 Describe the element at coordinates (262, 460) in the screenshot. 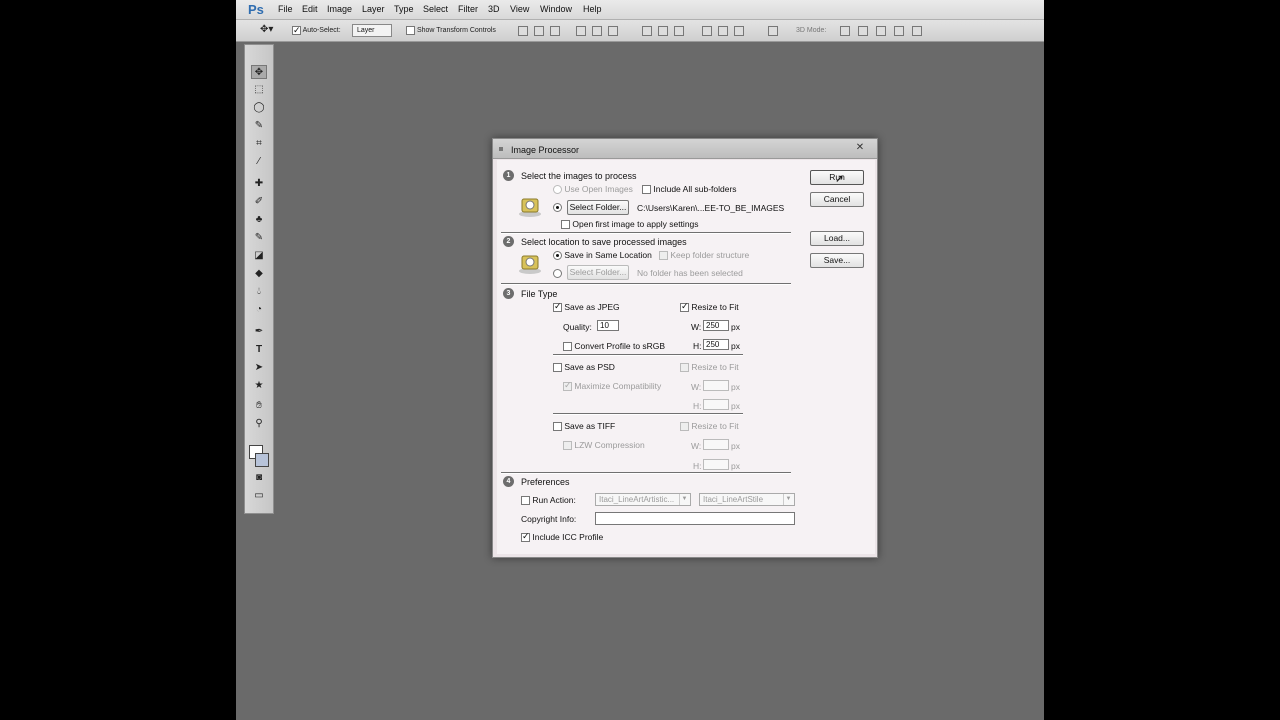

I see `background-color-swatch` at that location.